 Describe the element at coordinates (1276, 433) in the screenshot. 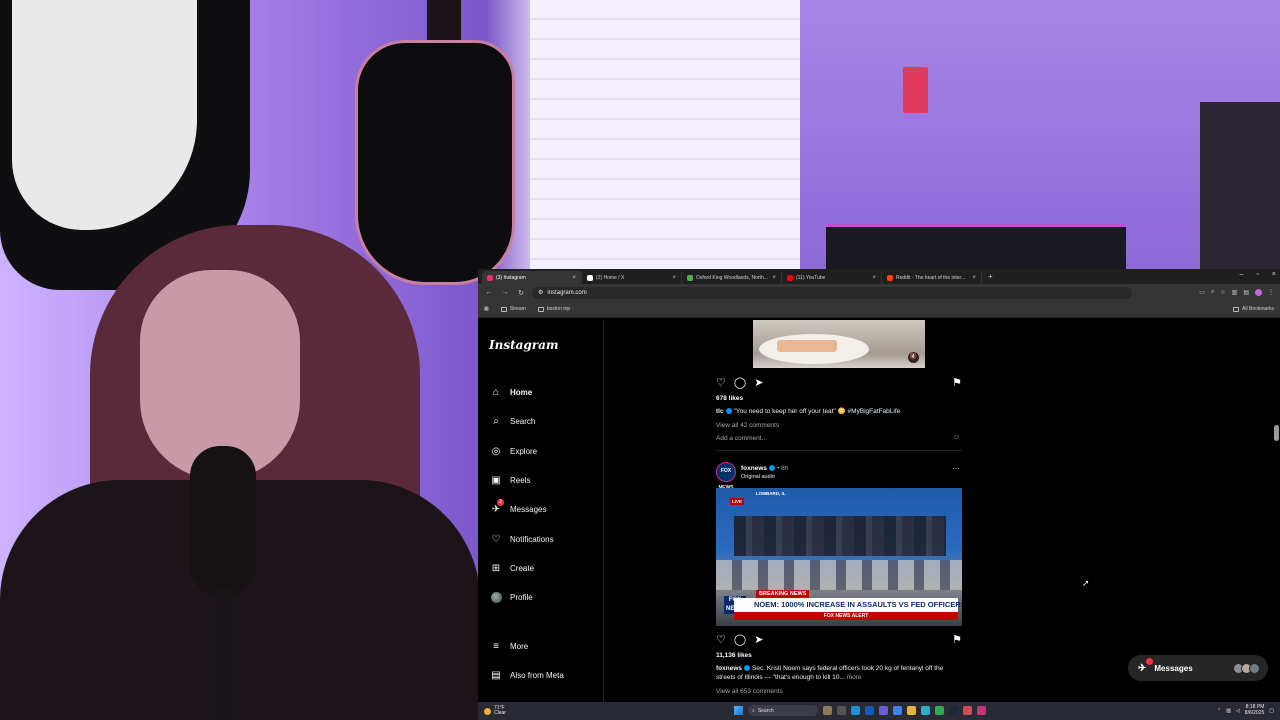

I see `scrollbar-thumb` at that location.